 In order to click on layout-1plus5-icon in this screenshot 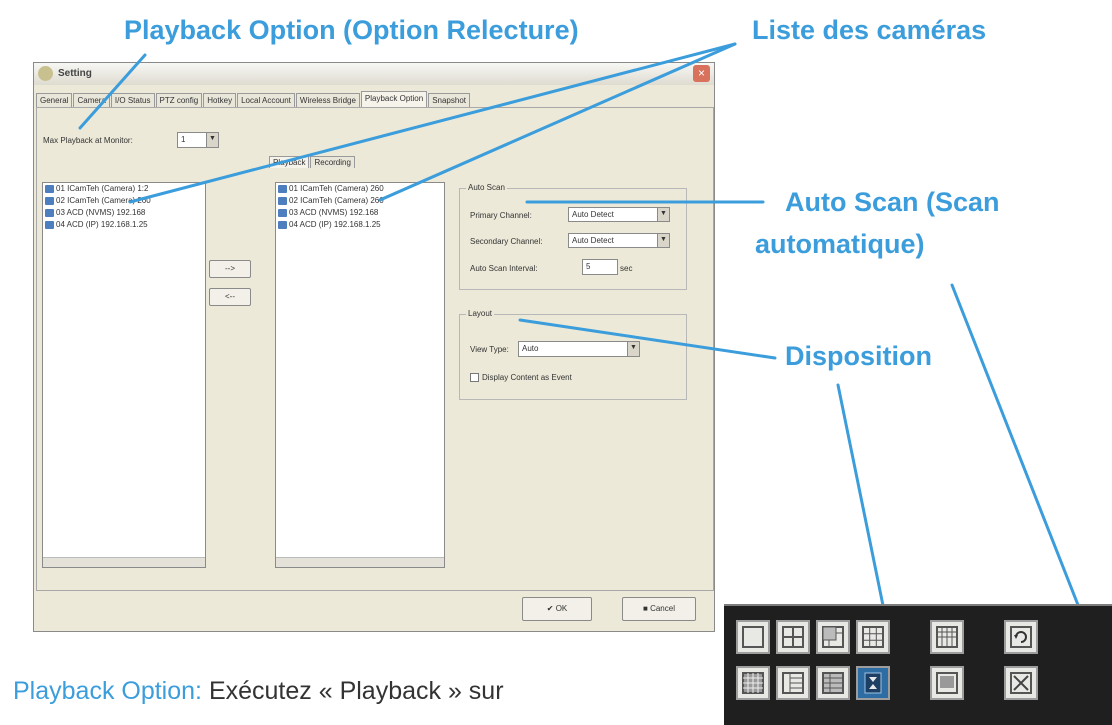, I will do `click(833, 637)`.